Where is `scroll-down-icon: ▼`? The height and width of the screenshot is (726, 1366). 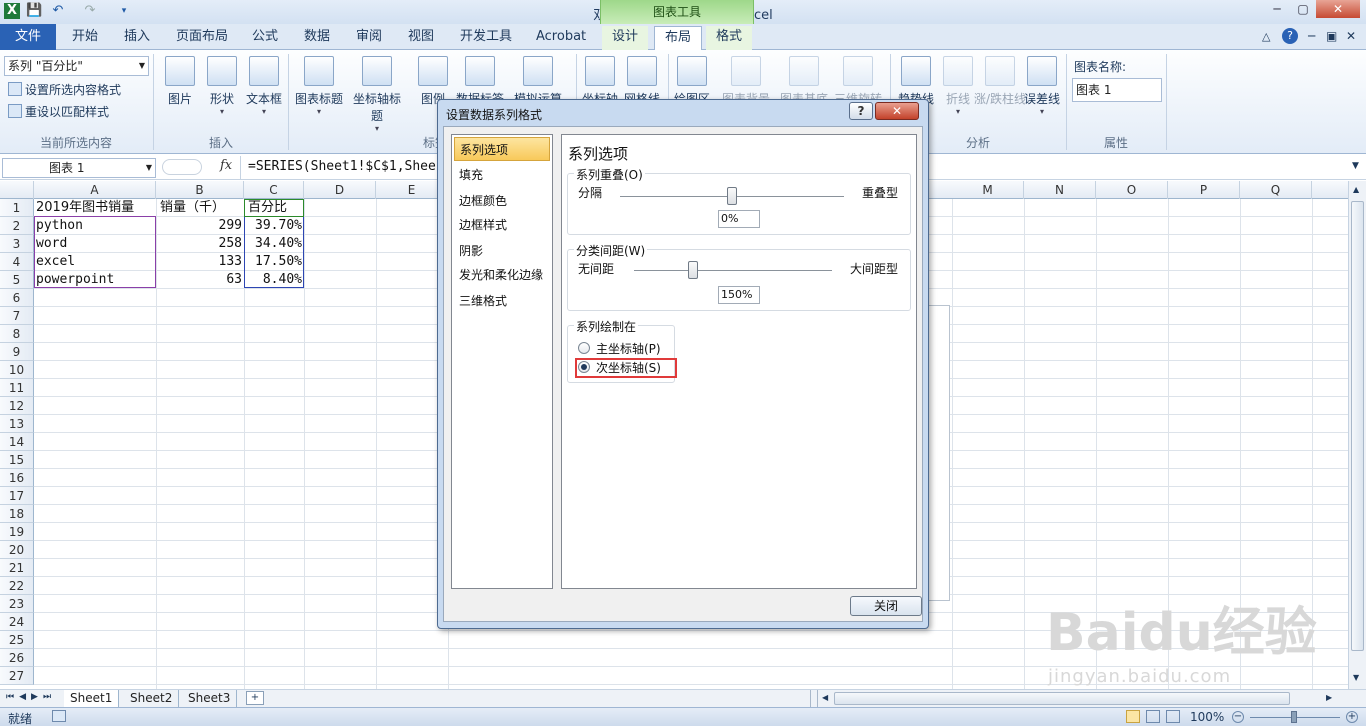 scroll-down-icon: ▼ is located at coordinates (1356, 677).